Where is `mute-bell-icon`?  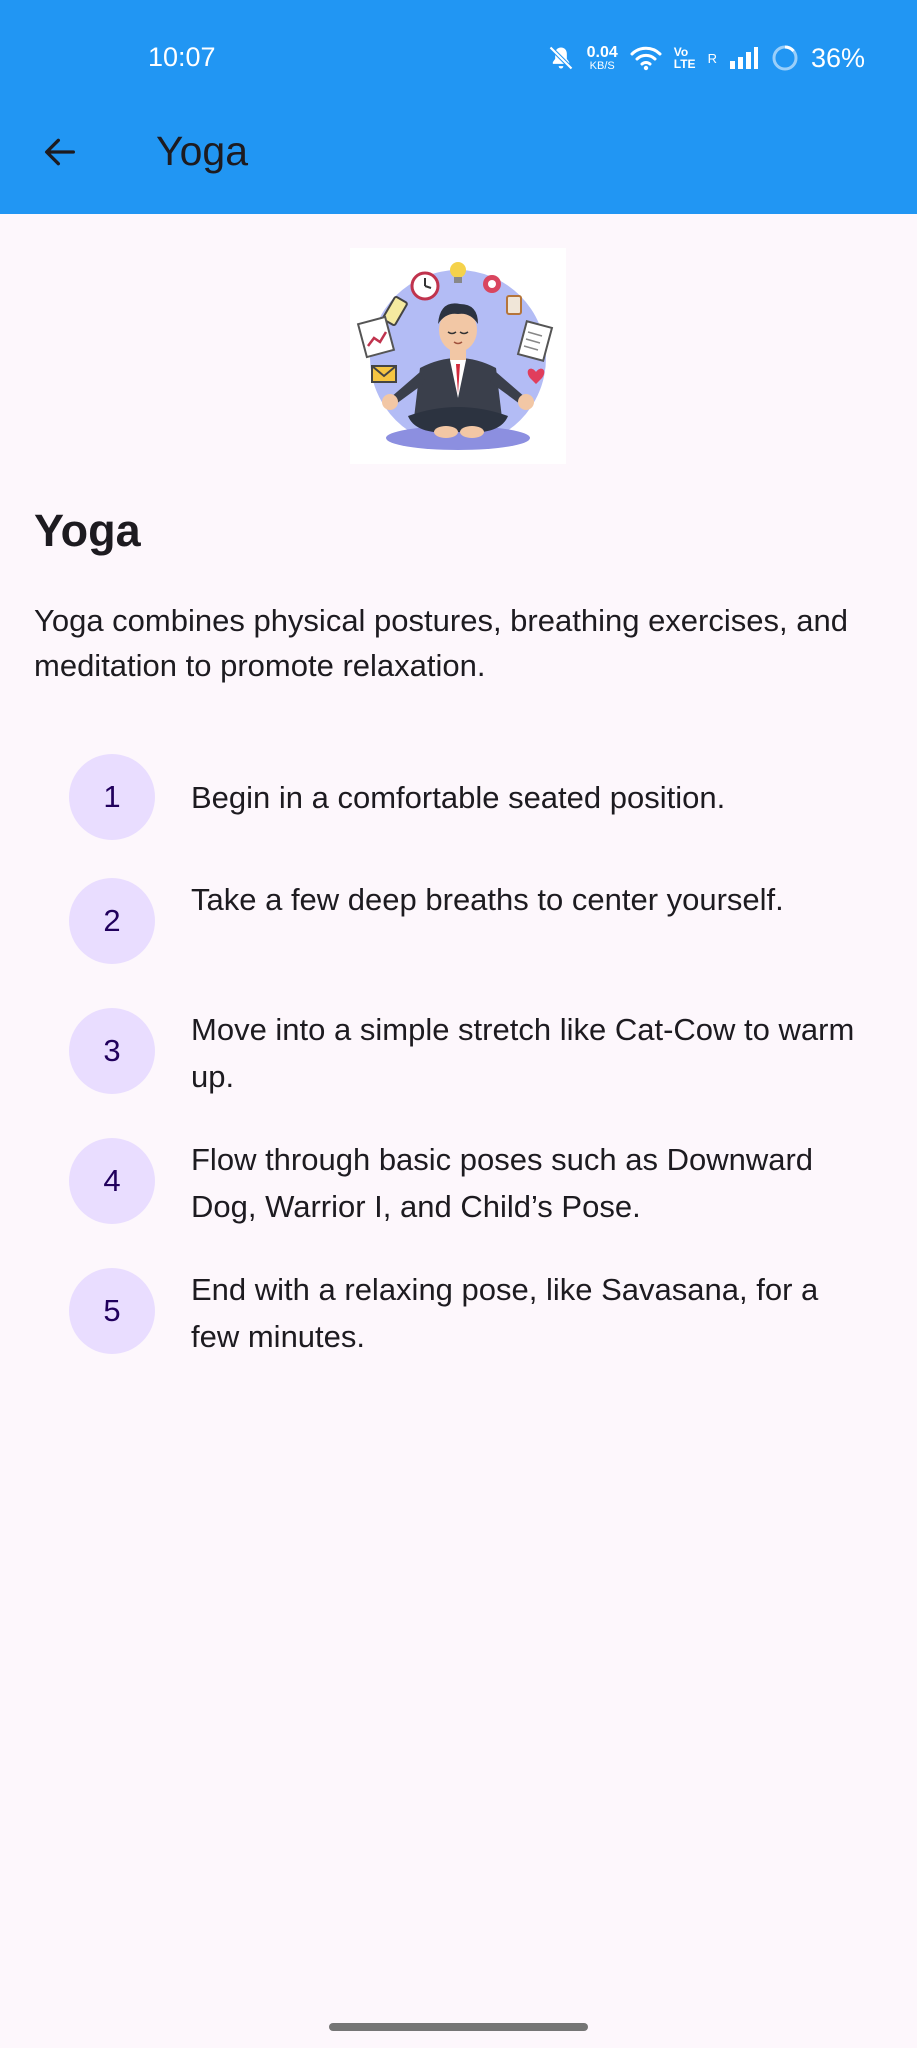 mute-bell-icon is located at coordinates (560, 58).